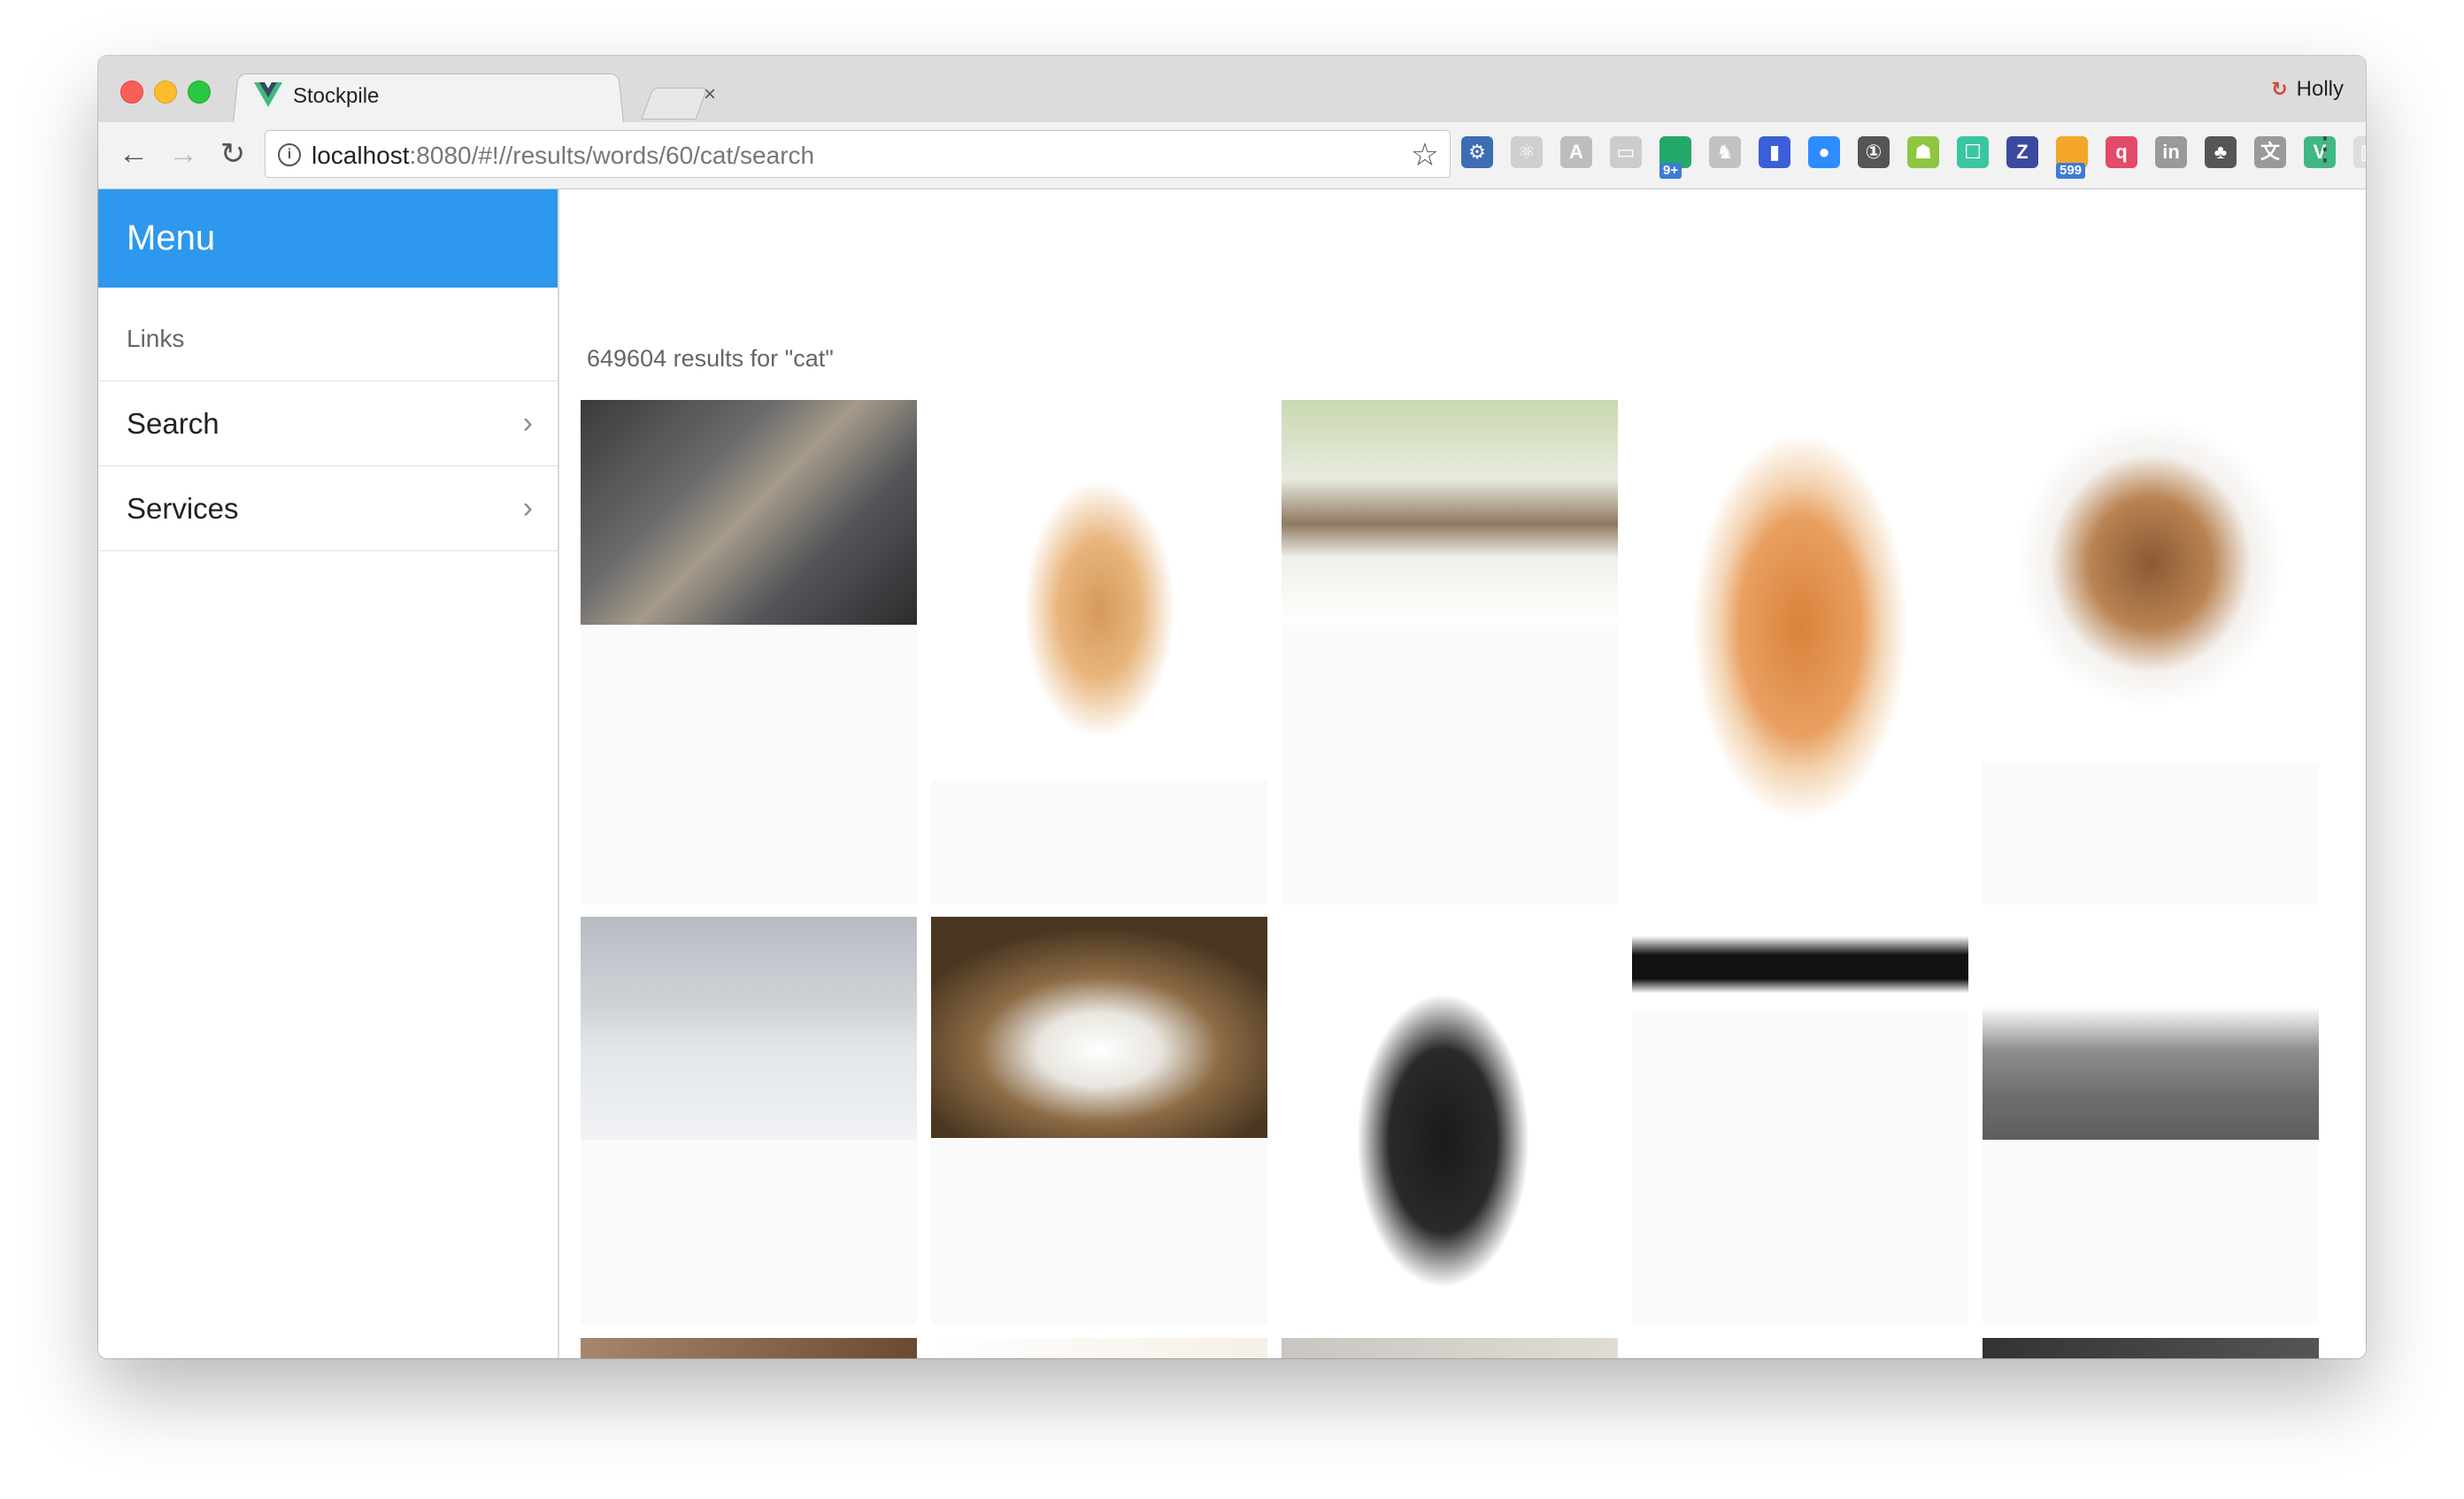 The image size is (2464, 1499). Describe the element at coordinates (2071, 171) in the screenshot. I see `extension-badge: 599` at that location.